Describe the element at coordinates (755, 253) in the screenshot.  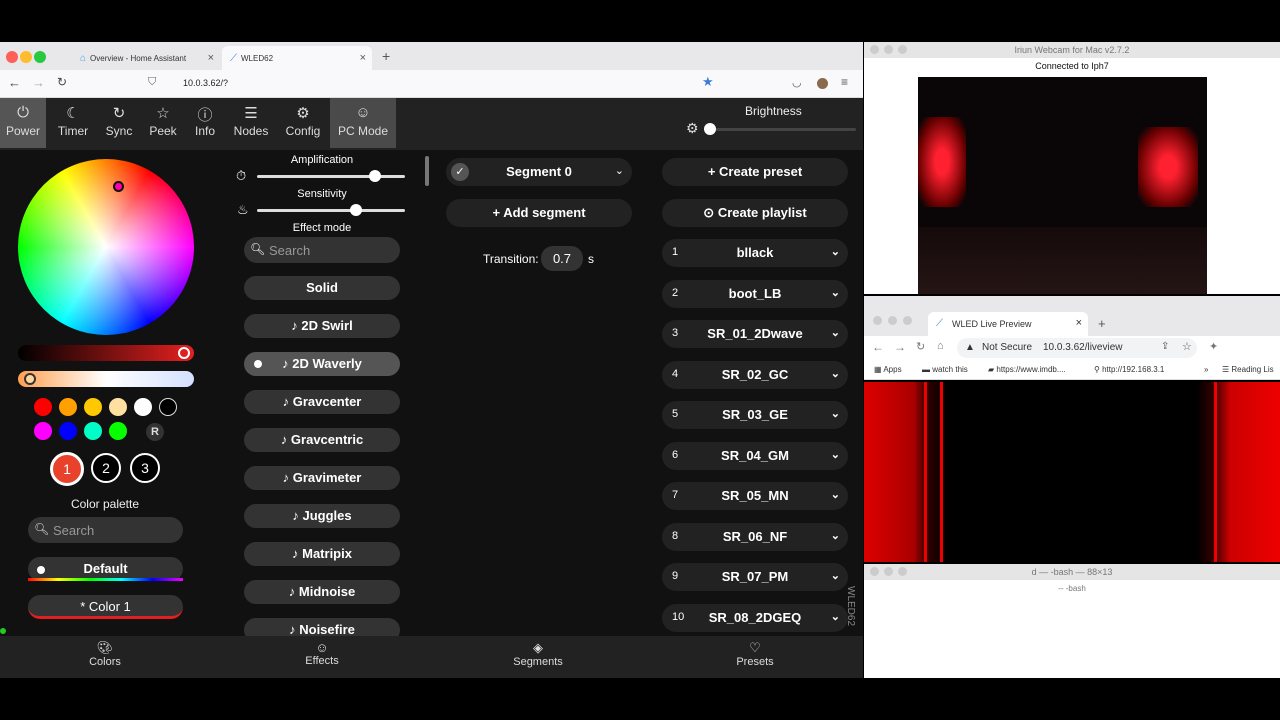
I see `preset-item: 1 bllack ⌄` at that location.